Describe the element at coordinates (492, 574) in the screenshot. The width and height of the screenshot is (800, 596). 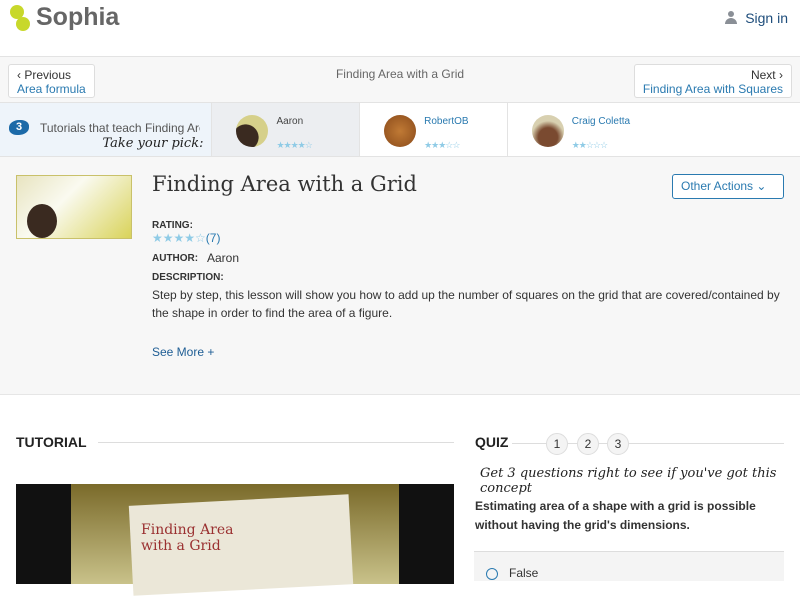
I see `radio-button` at that location.